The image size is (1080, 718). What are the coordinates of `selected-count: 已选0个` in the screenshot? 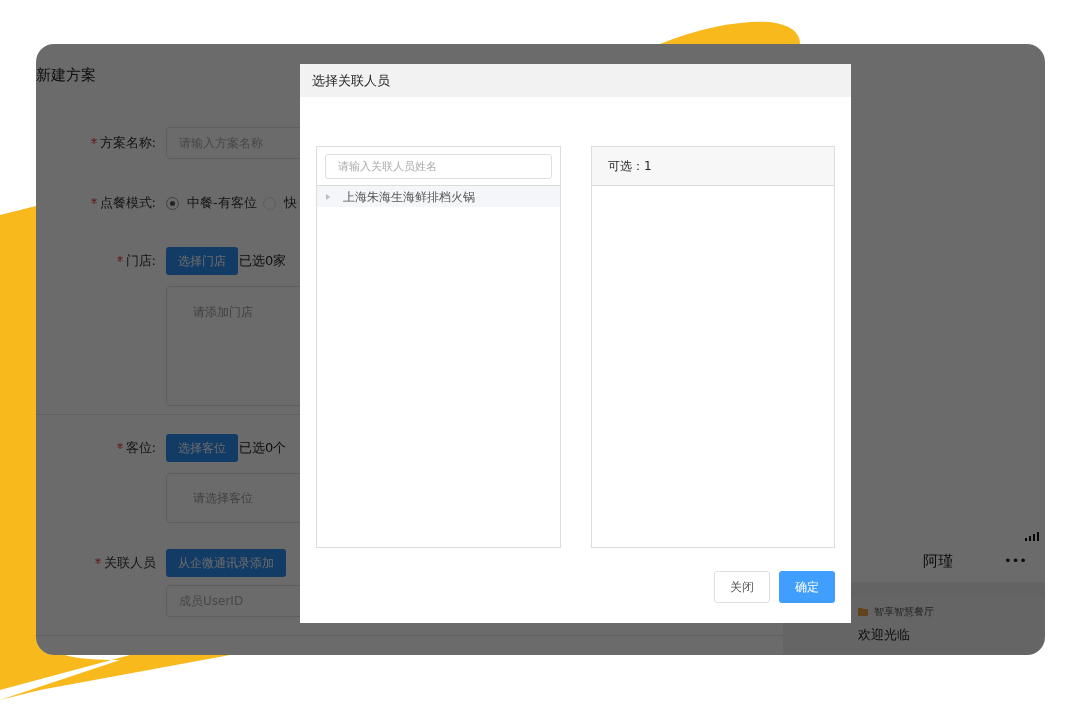 It's located at (263, 448).